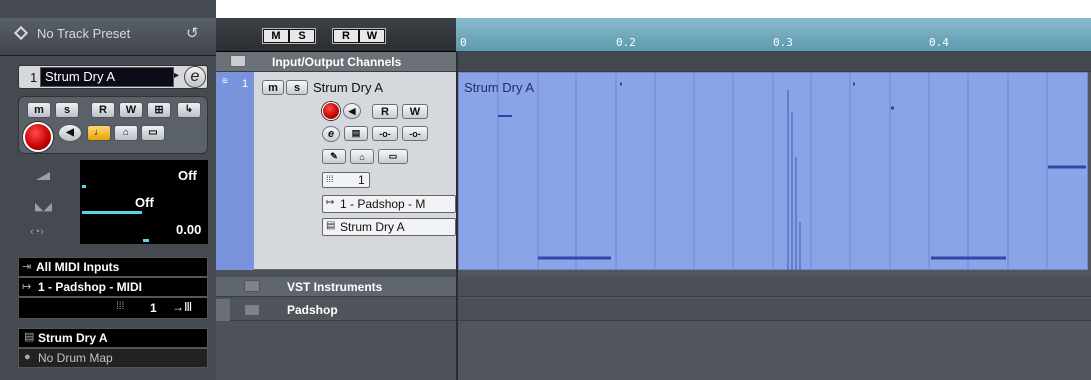 The height and width of the screenshot is (380, 1091). What do you see at coordinates (372, 227) in the screenshot?
I see `track-program-label: Strum Dry A` at bounding box center [372, 227].